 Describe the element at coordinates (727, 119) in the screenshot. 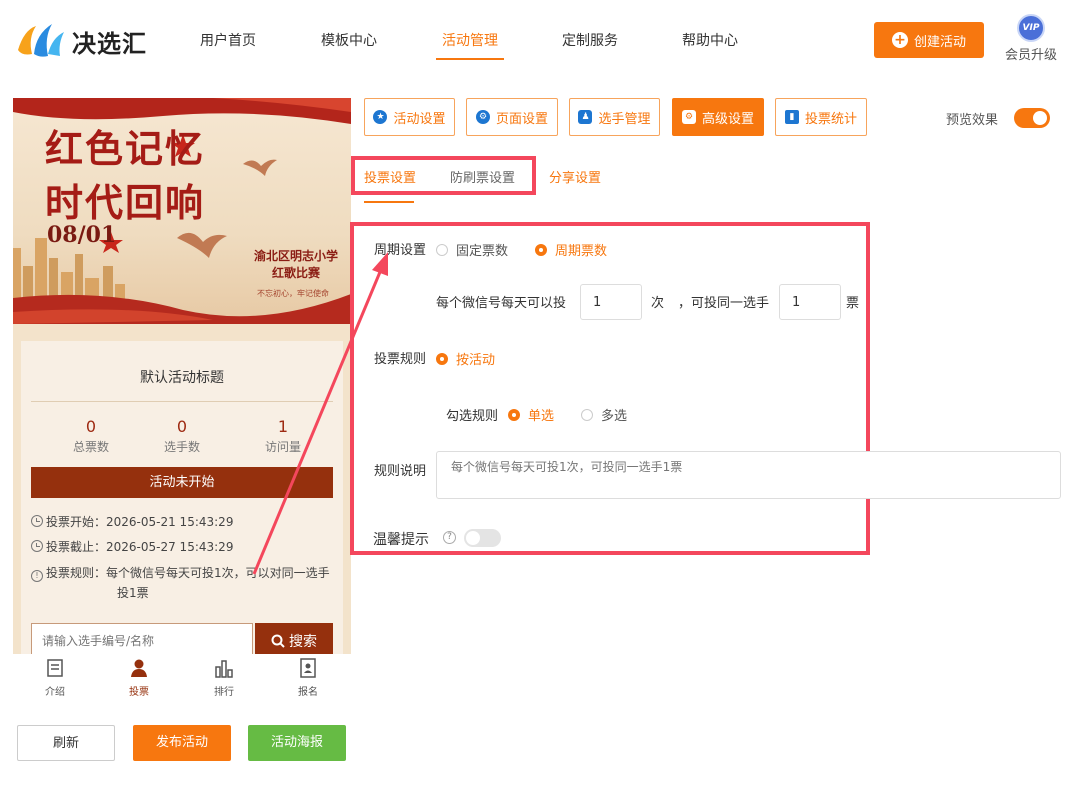

I see `tool-label: 高级设置` at that location.